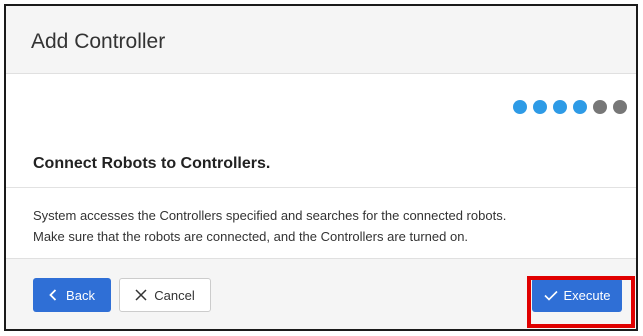  Describe the element at coordinates (570, 107) in the screenshot. I see `step-indicator` at that location.